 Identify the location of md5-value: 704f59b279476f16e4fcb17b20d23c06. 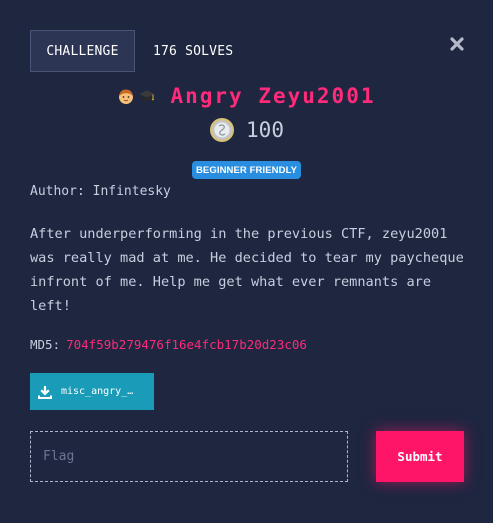
(186, 344).